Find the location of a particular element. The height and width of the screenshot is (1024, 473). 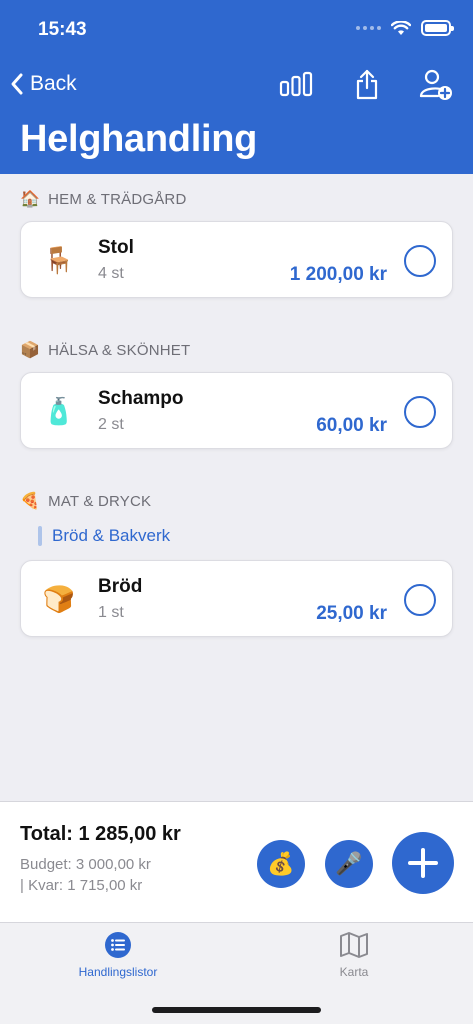

microphone-icon: 🎤 is located at coordinates (349, 863).